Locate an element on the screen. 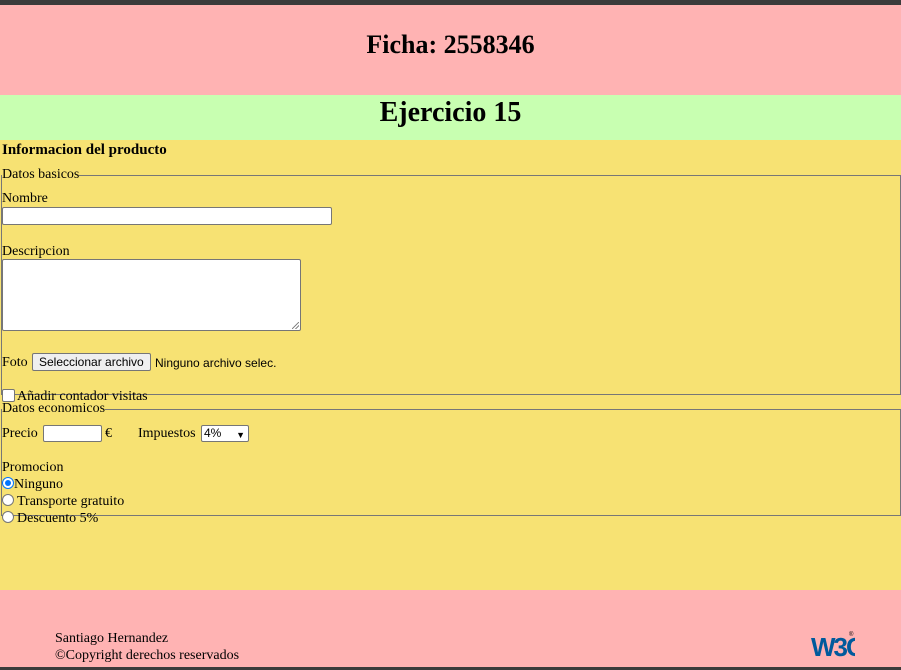 This screenshot has height=670, width=901. currency-symbol: € is located at coordinates (108, 433).